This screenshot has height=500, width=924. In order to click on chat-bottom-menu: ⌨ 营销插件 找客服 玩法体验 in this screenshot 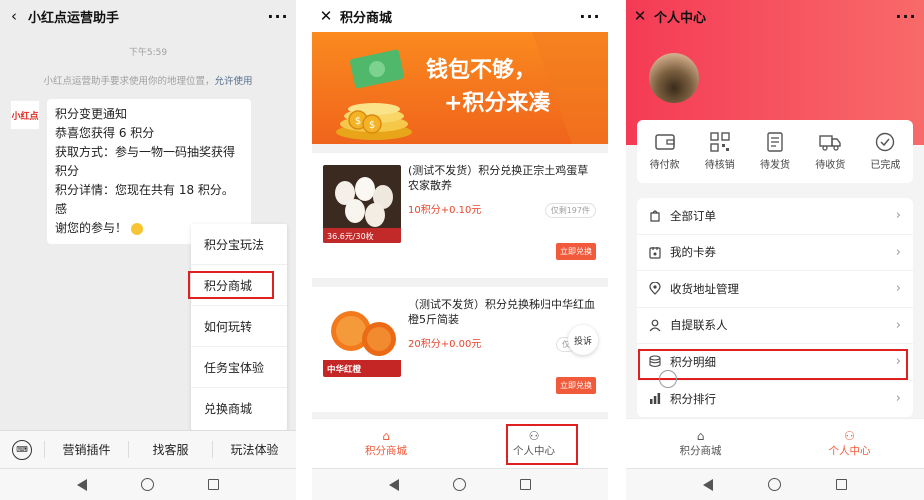, I will do `click(148, 449)`.